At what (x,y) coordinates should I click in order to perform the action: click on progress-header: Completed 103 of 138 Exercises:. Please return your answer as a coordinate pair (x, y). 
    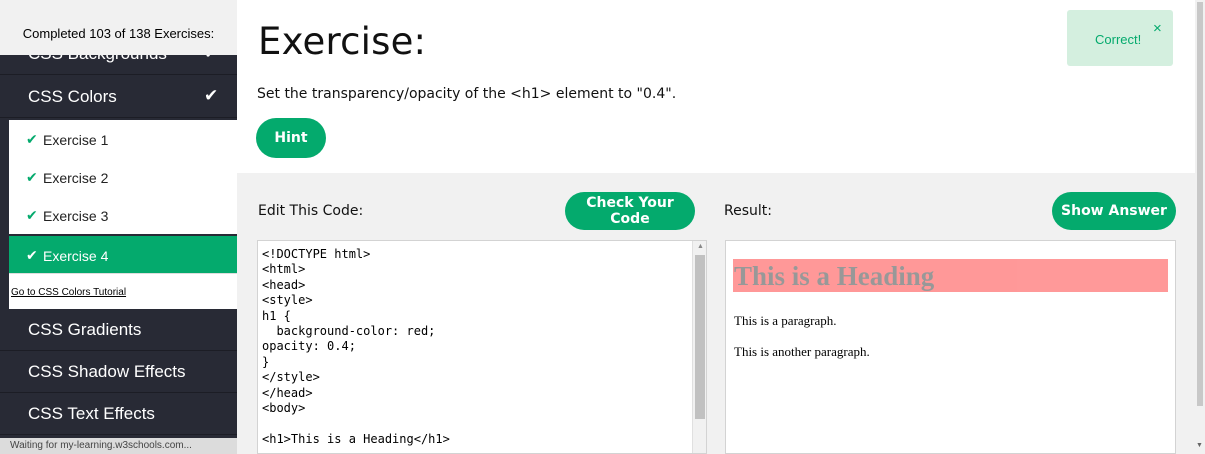
    Looking at the image, I should click on (118, 27).